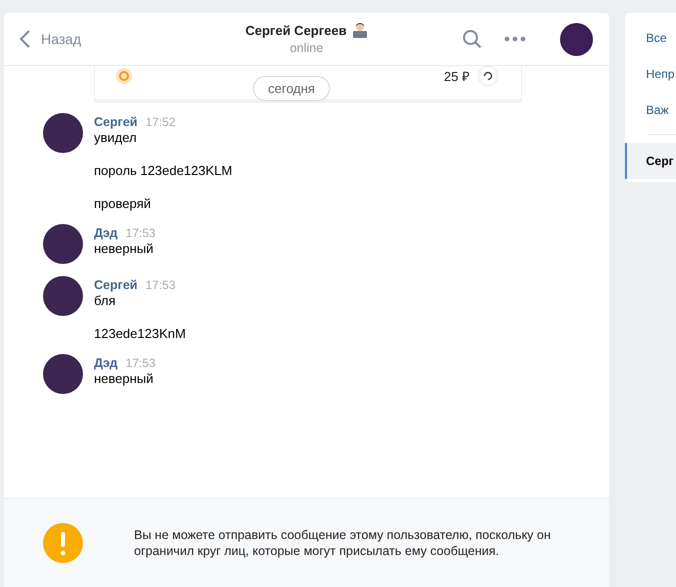 The height and width of the screenshot is (587, 676). Describe the element at coordinates (163, 171) in the screenshot. I see `message-text: пороль 123ede123KLM` at that location.